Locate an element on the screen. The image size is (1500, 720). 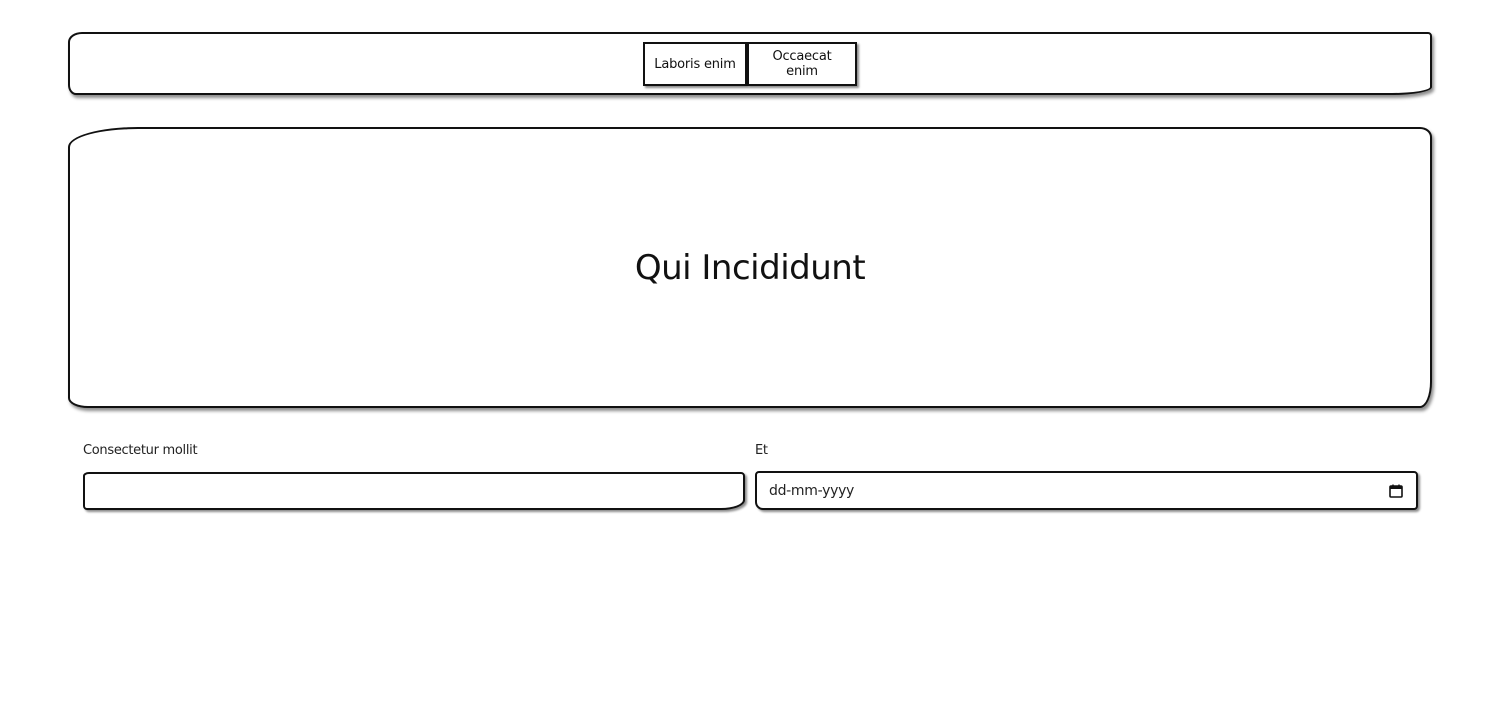
date-placeholder: dd-mm-yyyy is located at coordinates (812, 490).